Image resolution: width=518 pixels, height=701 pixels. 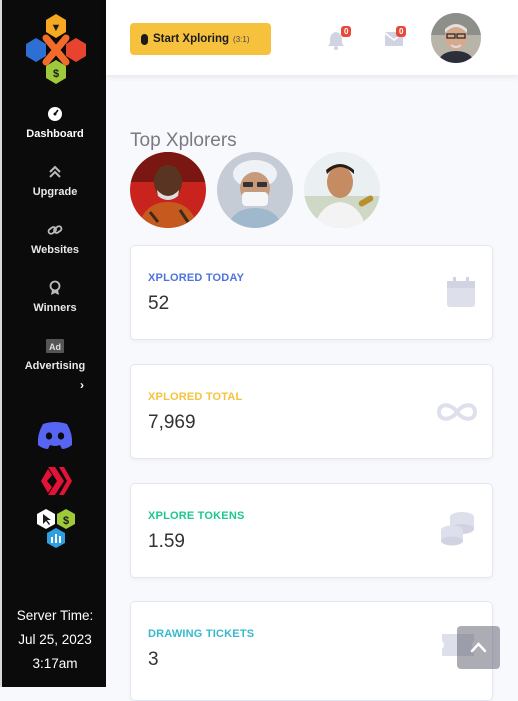 I want to click on sidebar-item-advertising: Ad Advertising, so click(x=55, y=355).